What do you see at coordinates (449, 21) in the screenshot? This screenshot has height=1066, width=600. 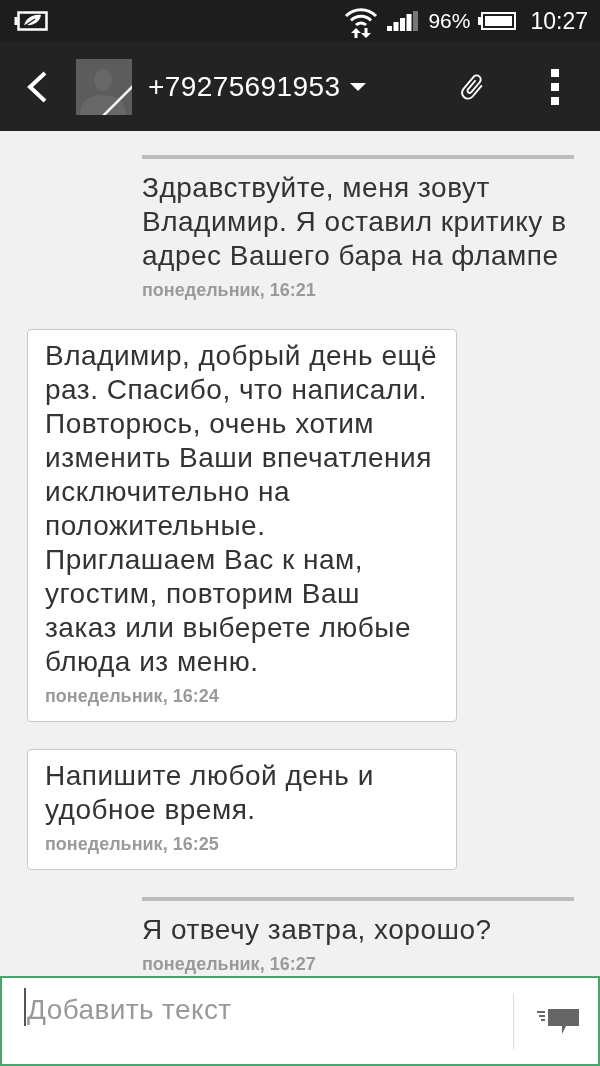 I see `battery-percent: 96%` at bounding box center [449, 21].